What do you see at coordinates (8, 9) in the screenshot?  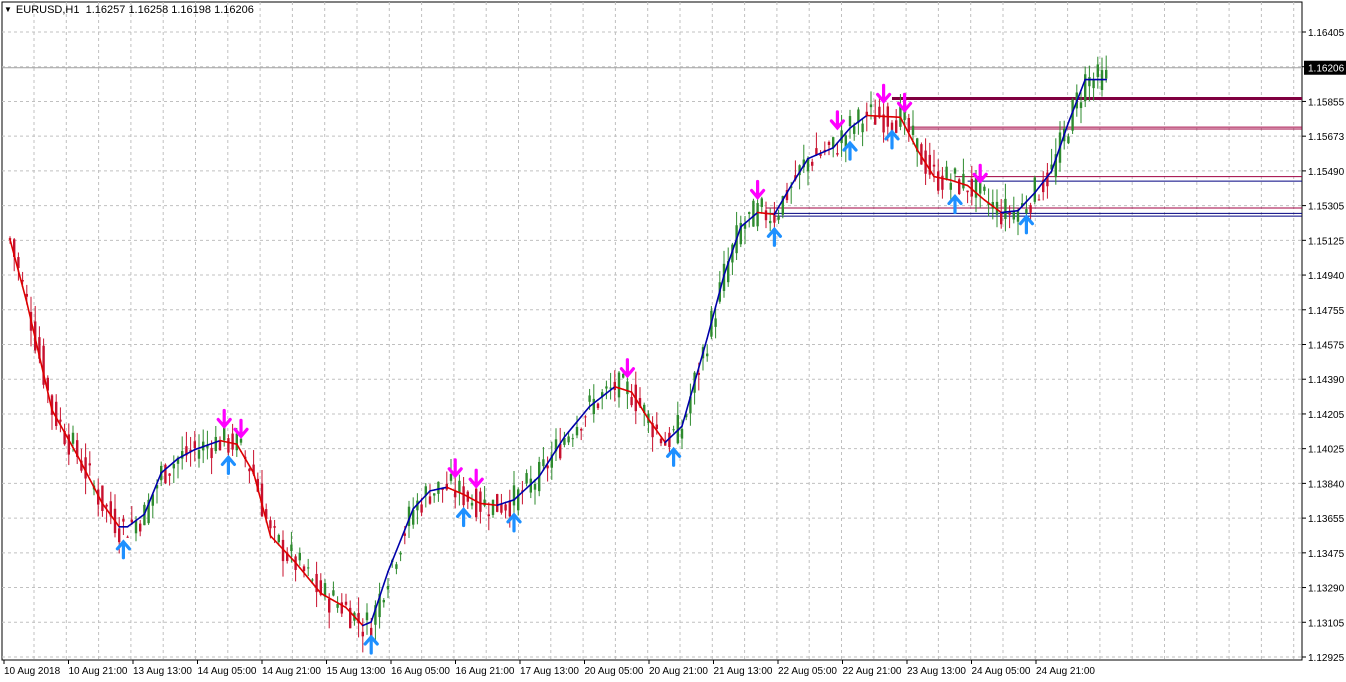 I see `collapse-triangle-icon: ▼` at bounding box center [8, 9].